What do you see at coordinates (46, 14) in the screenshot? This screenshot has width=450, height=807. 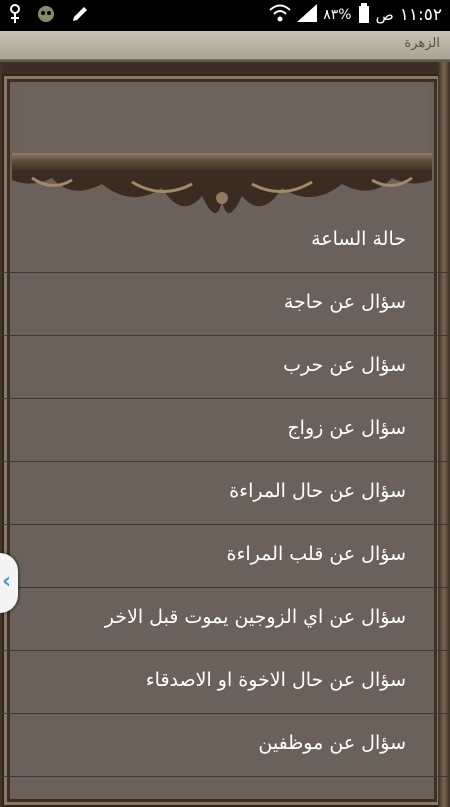 I see `notification-icon` at bounding box center [46, 14].